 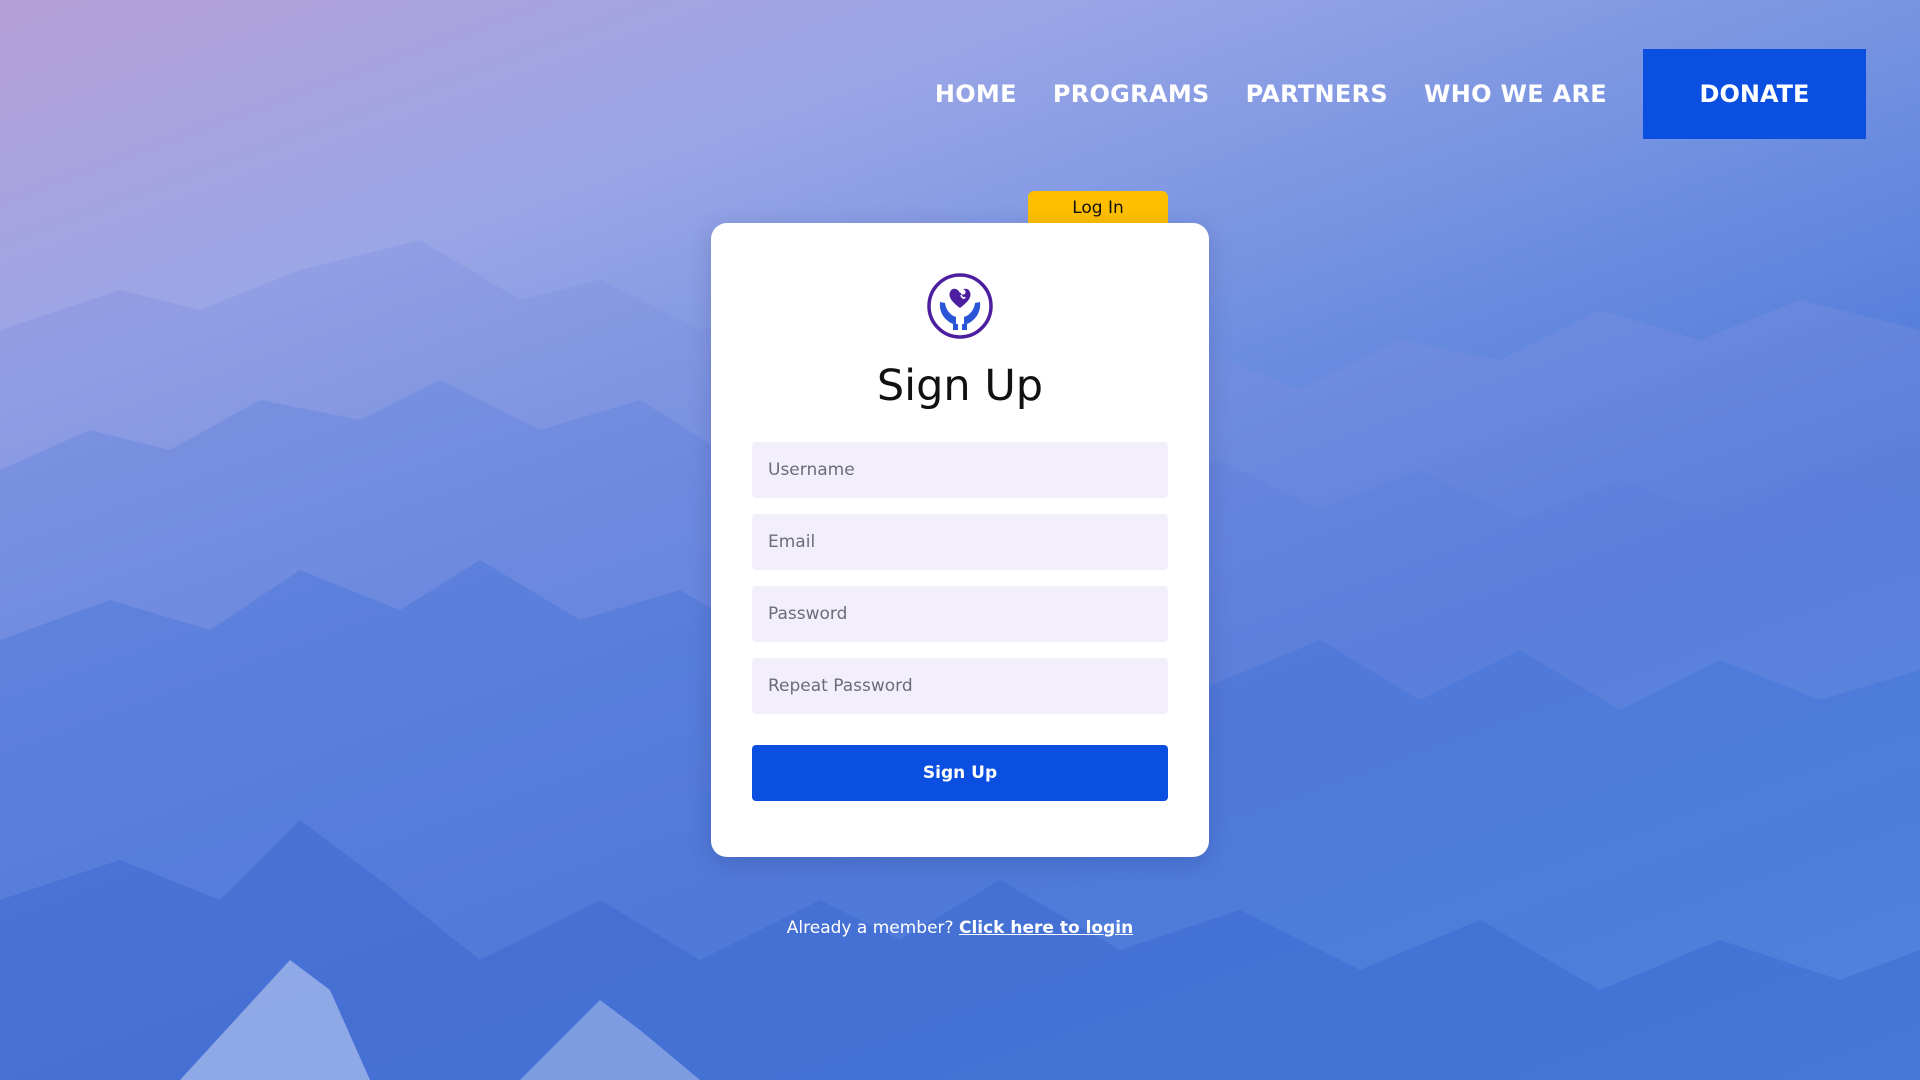 What do you see at coordinates (960, 386) in the screenshot?
I see `page-title: Sign Up` at bounding box center [960, 386].